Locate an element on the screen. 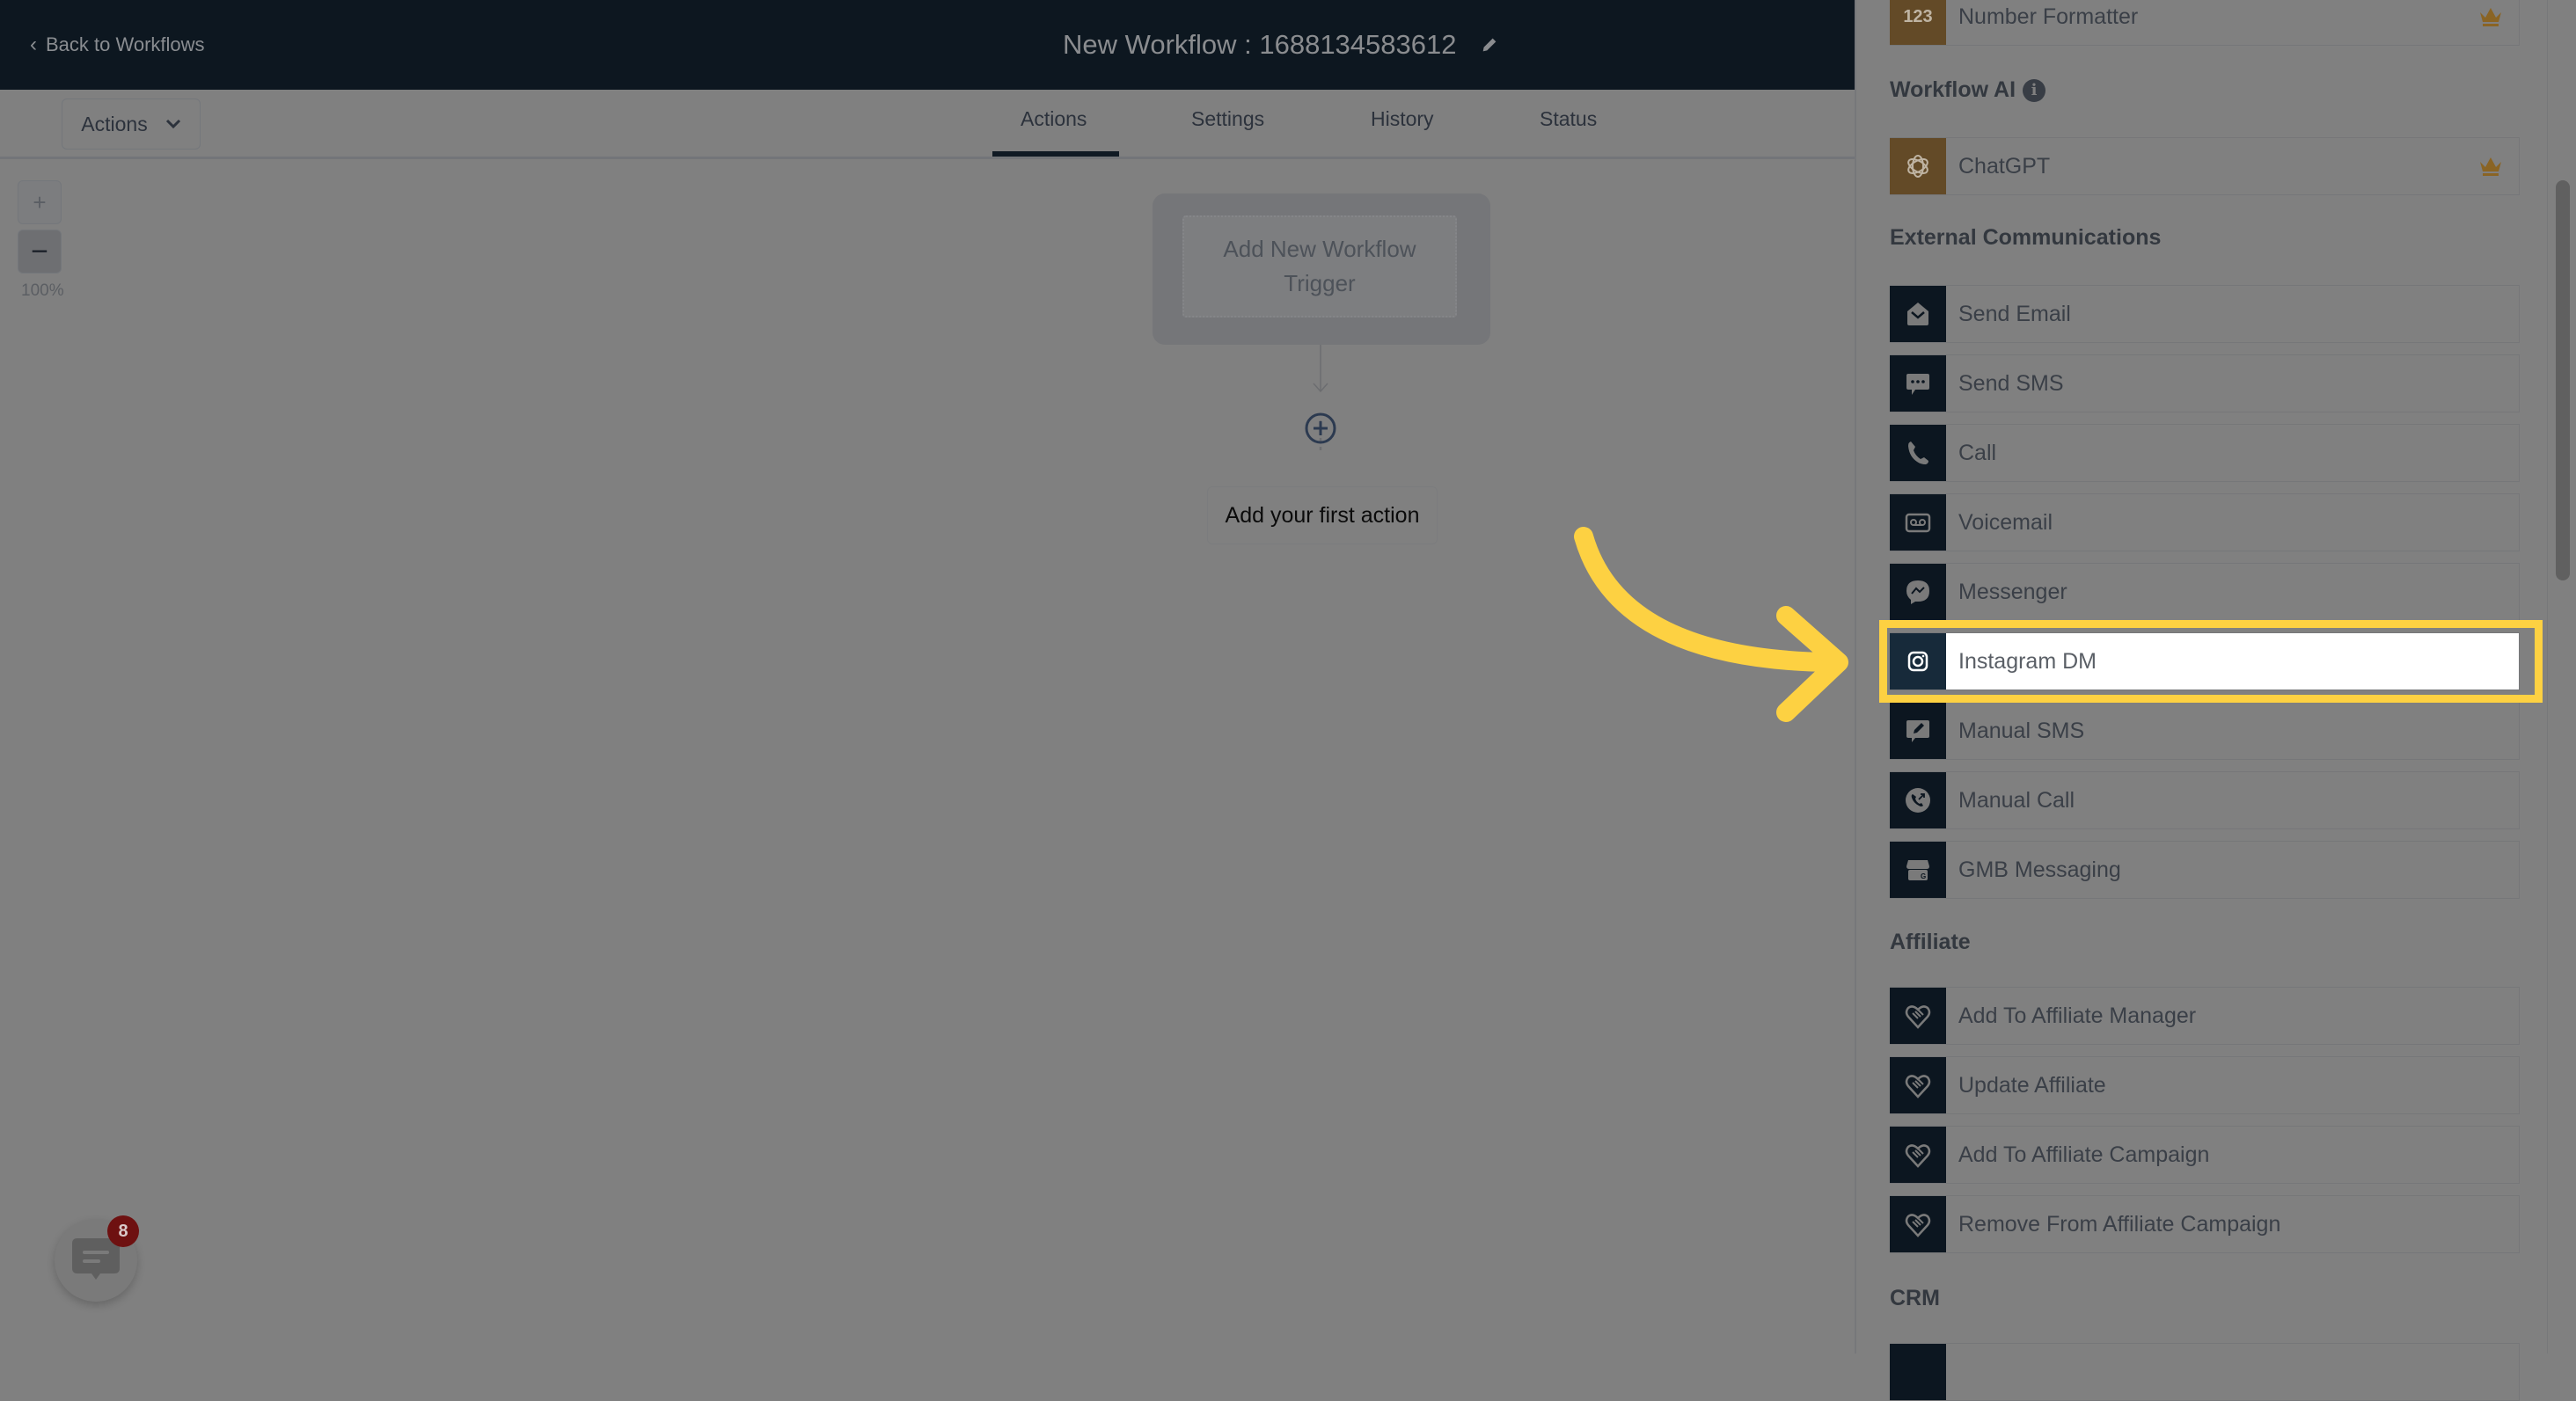 This screenshot has height=1401, width=2576. action-label: Update Affiliate is located at coordinates (2032, 1085).